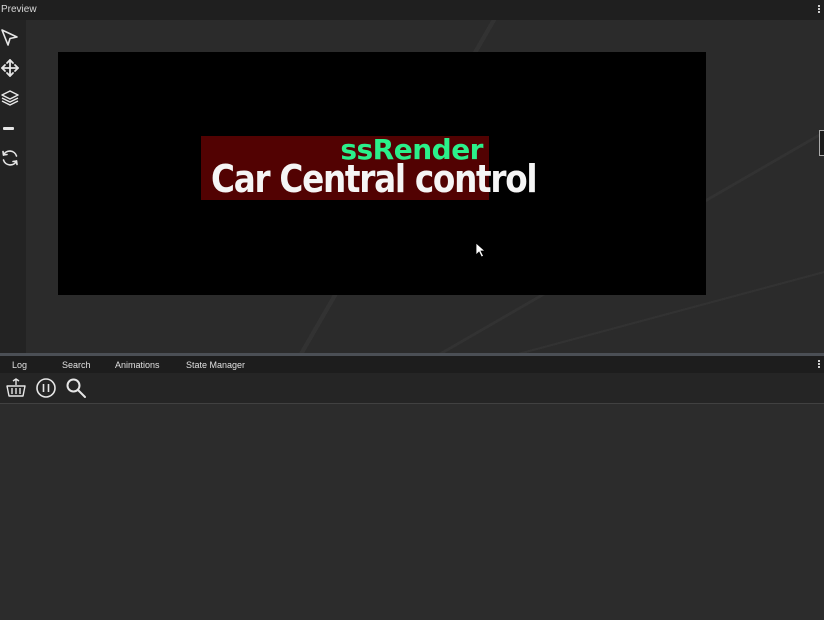 The width and height of the screenshot is (824, 620). Describe the element at coordinates (19, 9) in the screenshot. I see `preview-title: Preview` at that location.